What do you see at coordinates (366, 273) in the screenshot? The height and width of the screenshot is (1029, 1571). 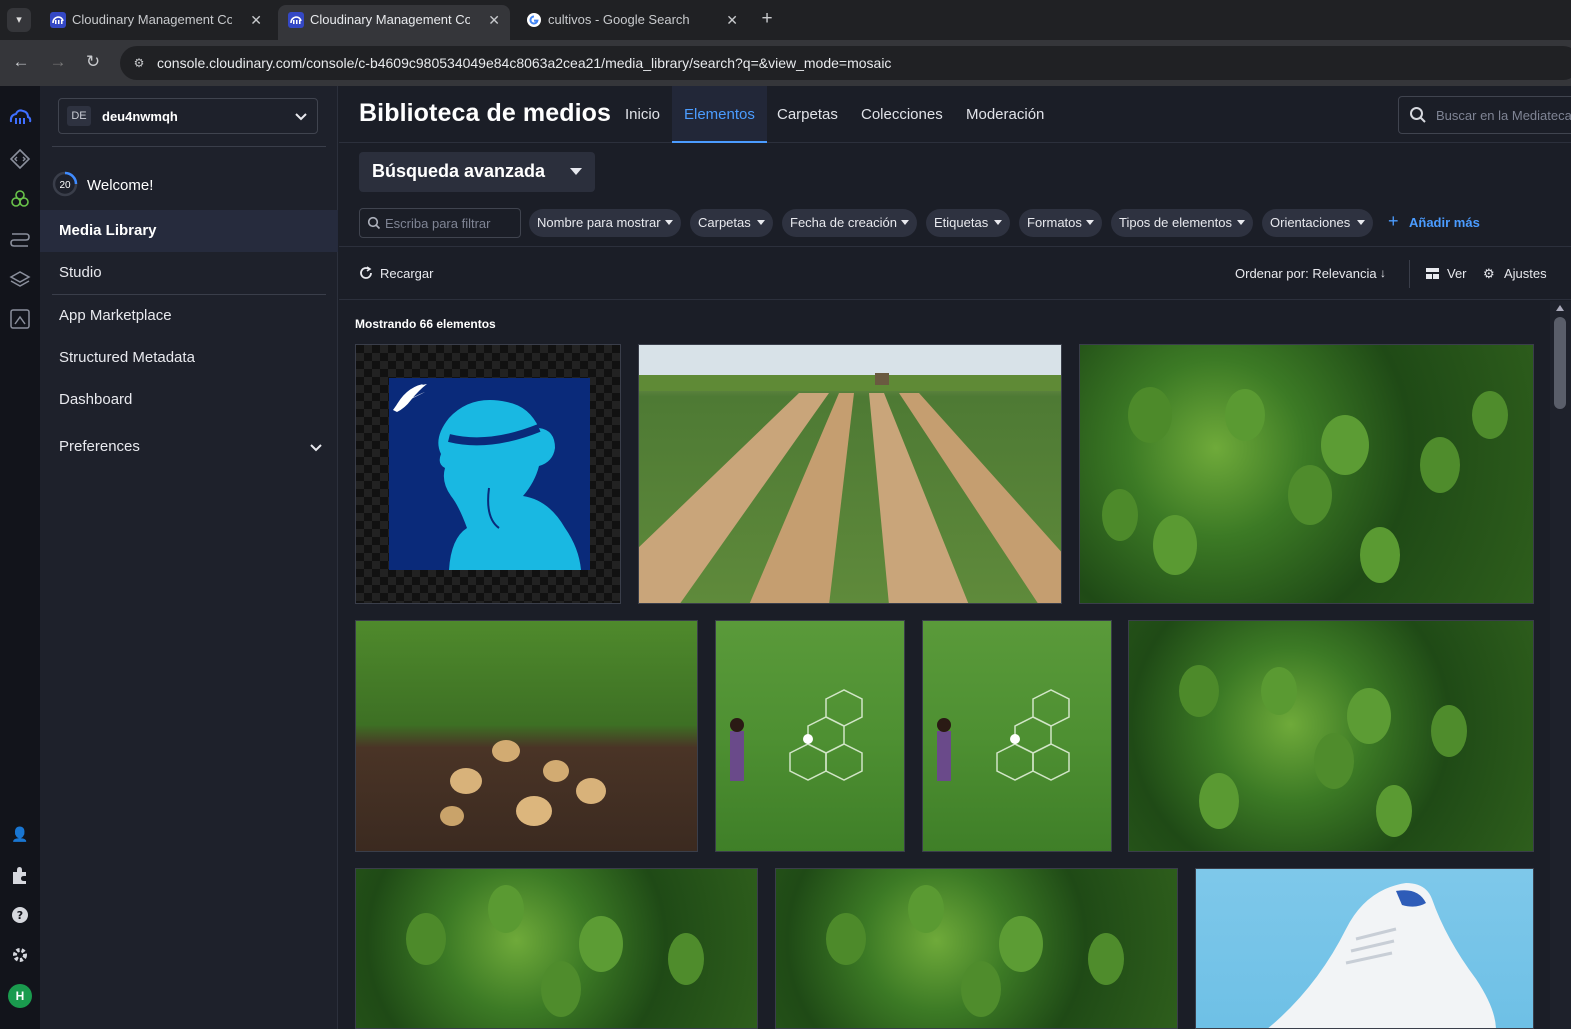 I see `reload-icon` at bounding box center [366, 273].